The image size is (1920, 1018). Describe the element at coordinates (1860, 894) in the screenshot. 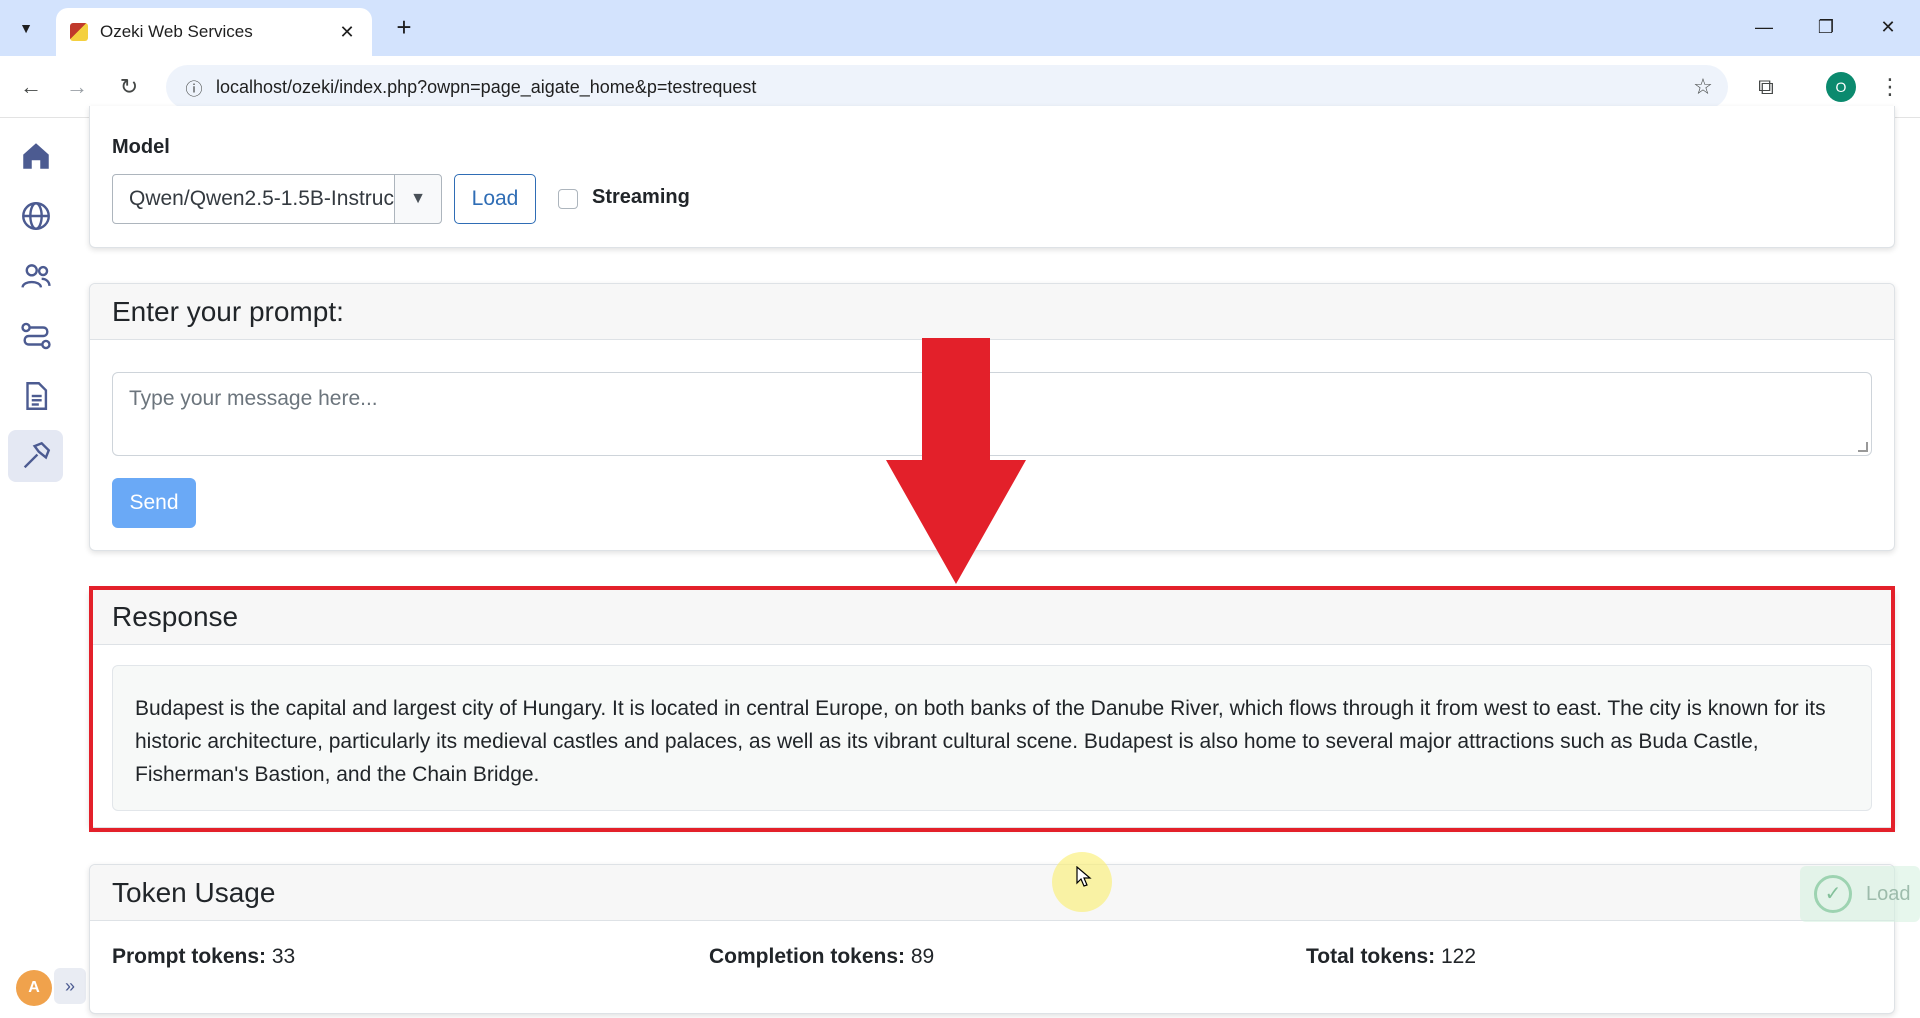

I see `load-success-toast: ✓ Load` at that location.